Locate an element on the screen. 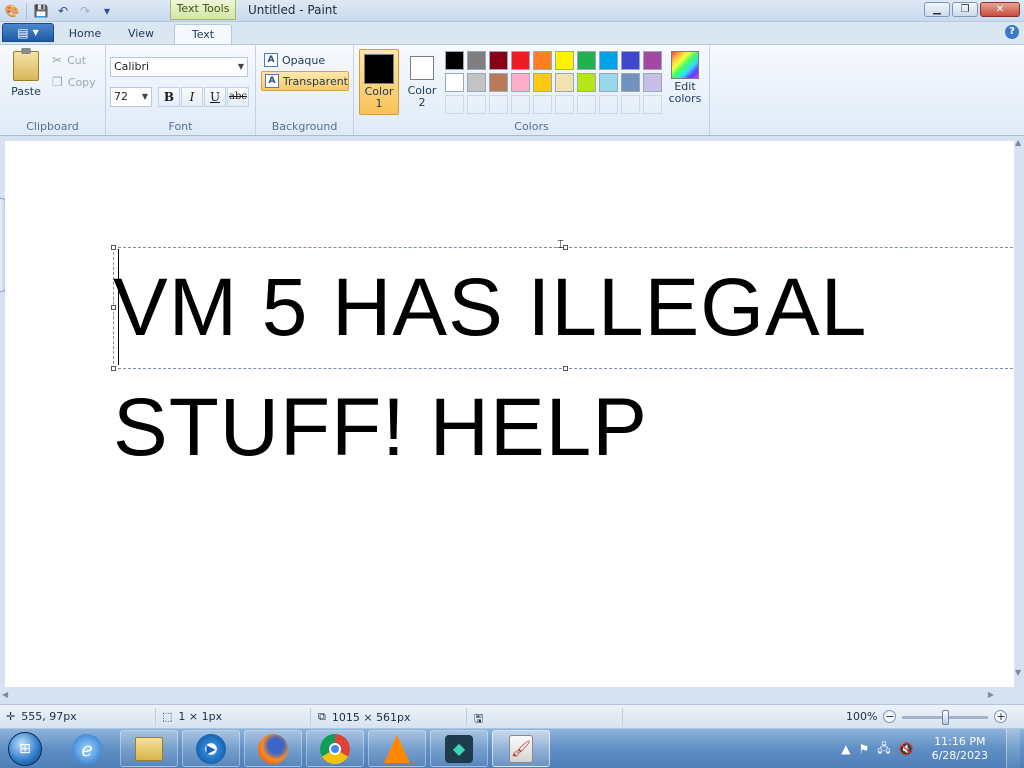  tab-home: Home is located at coordinates (85, 34).